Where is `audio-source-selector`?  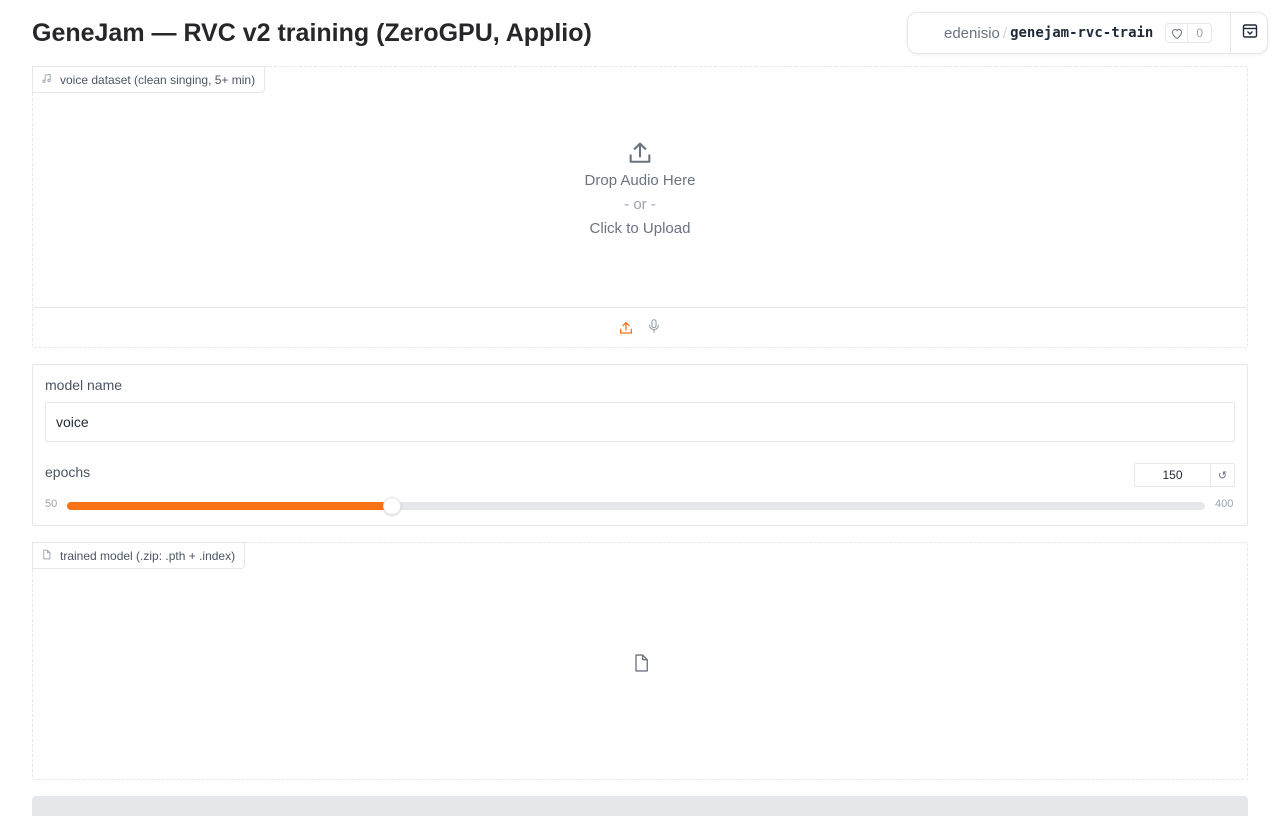
audio-source-selector is located at coordinates (640, 328).